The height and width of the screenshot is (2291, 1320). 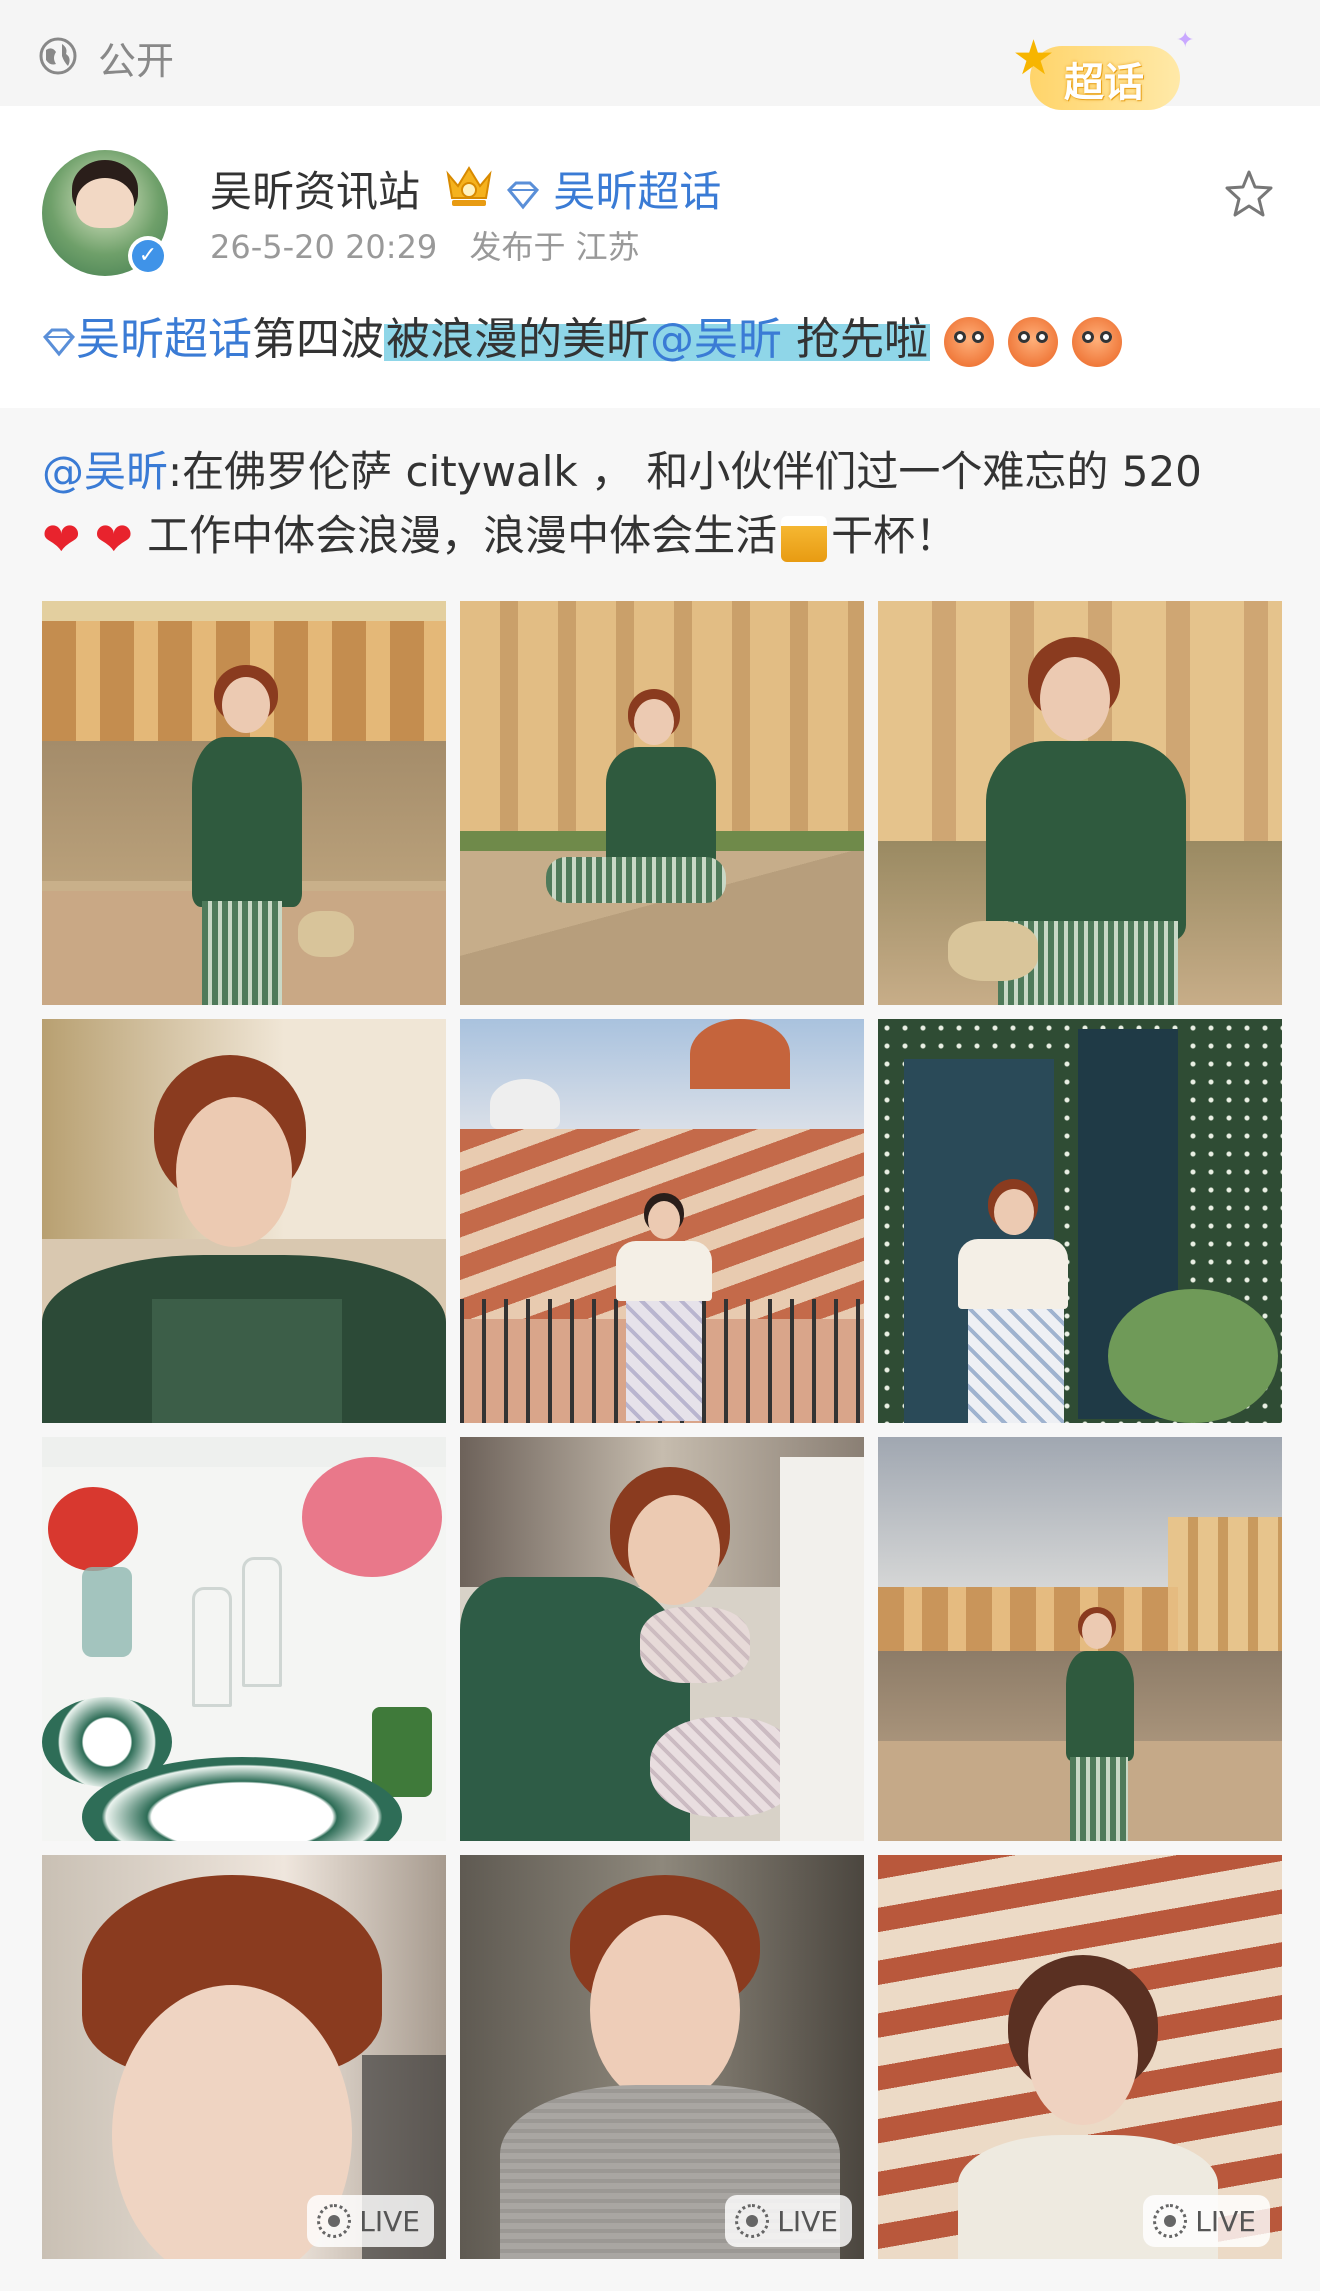 I want to click on repost-line2-b: 干杯！, so click(x=894, y=535).